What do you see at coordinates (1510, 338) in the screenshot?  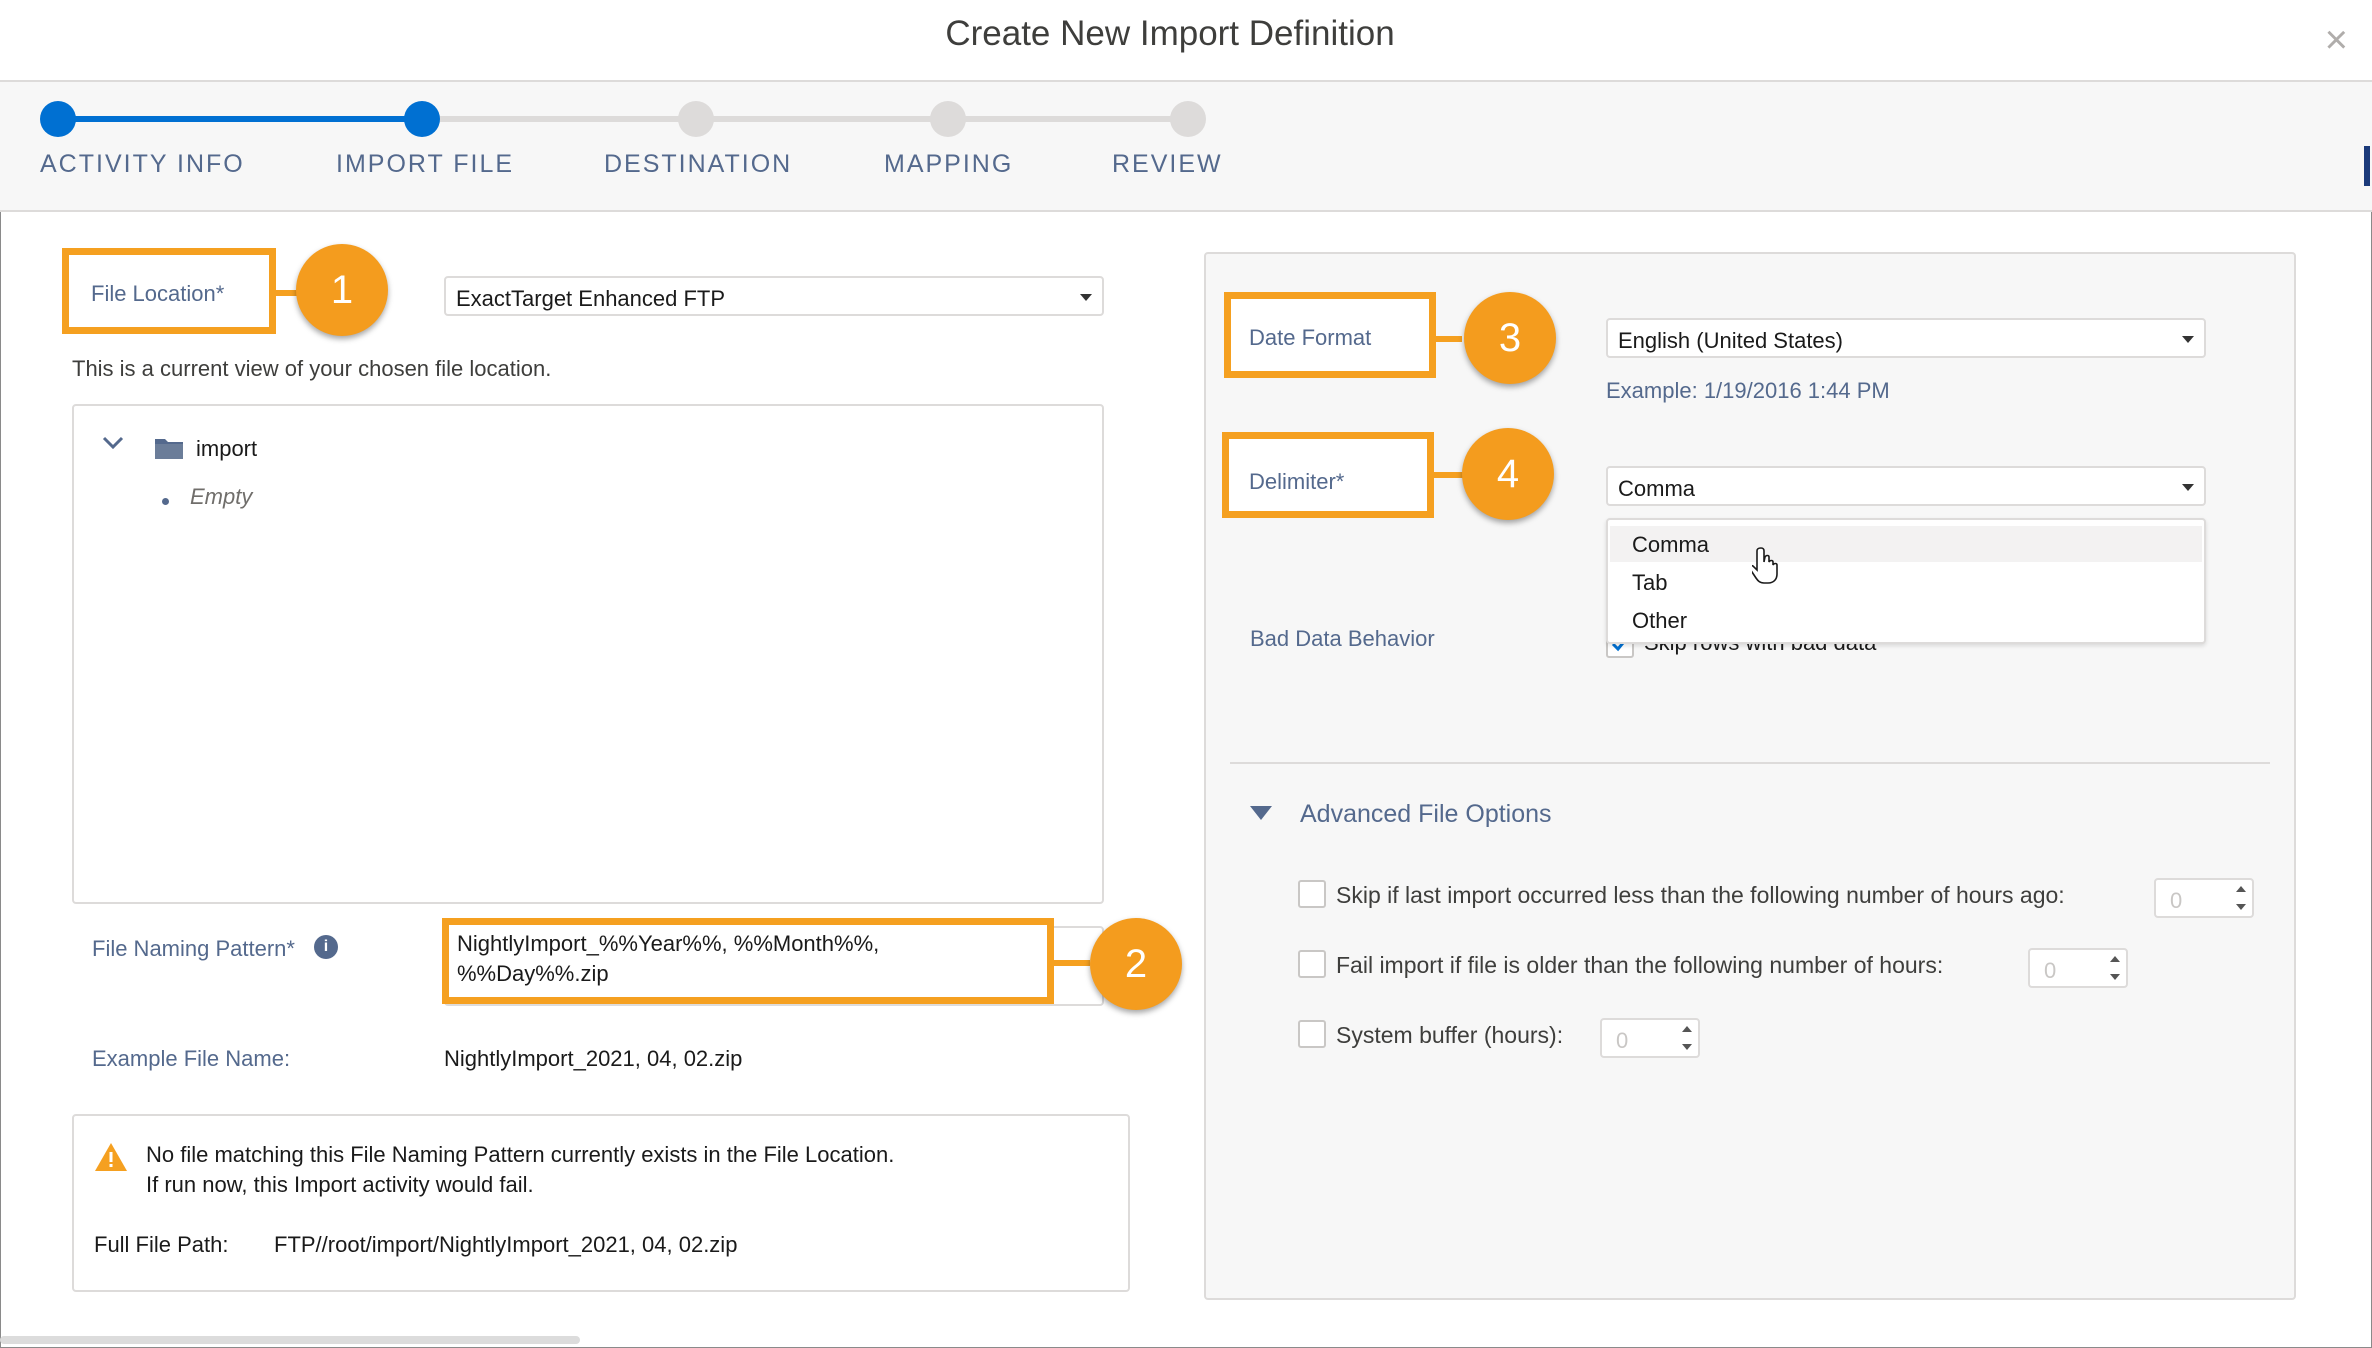 I see `callout-badge-3: 3` at bounding box center [1510, 338].